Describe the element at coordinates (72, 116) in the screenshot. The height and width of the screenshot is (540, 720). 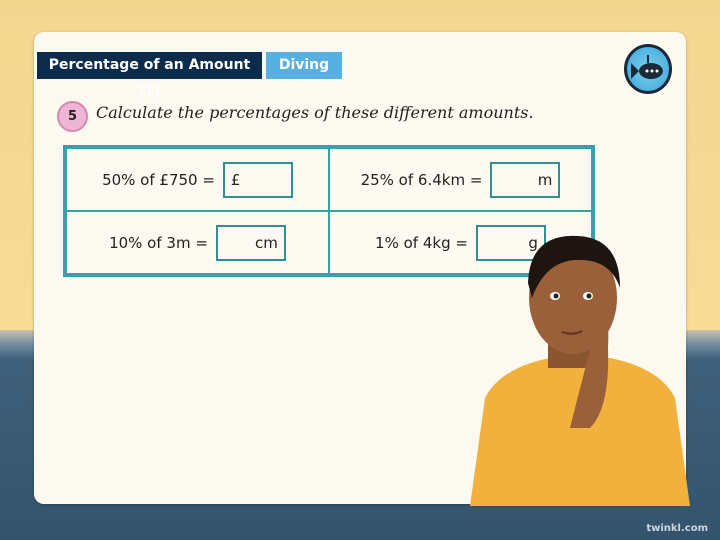
I see `question-number: 5` at that location.